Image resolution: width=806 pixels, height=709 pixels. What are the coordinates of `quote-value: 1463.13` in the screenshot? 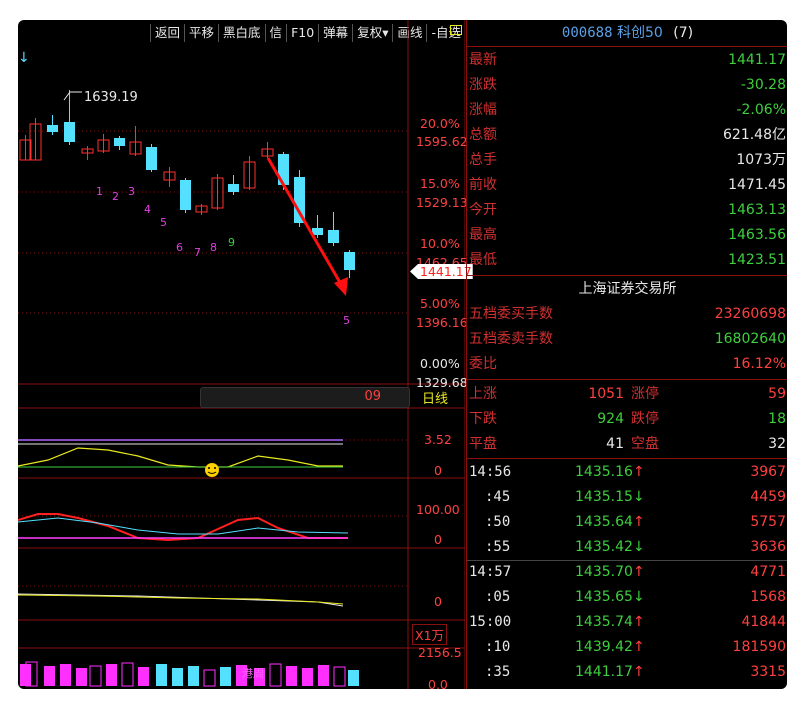 It's located at (757, 210).